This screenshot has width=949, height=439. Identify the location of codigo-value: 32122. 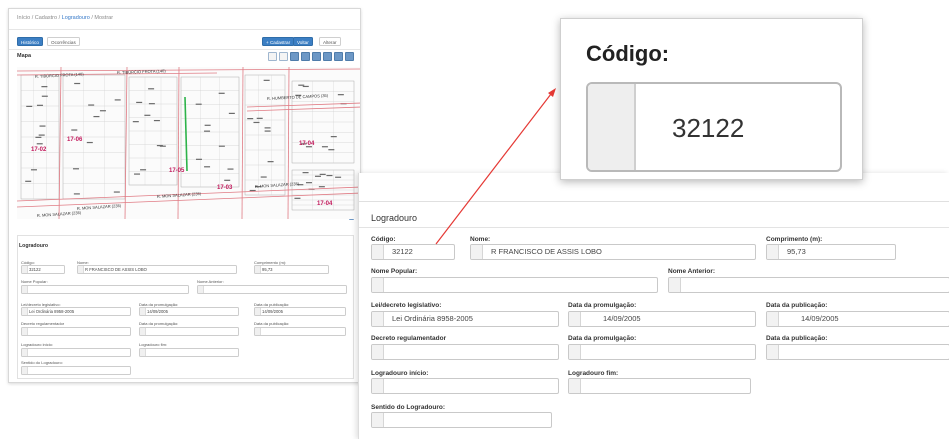
(402, 251).